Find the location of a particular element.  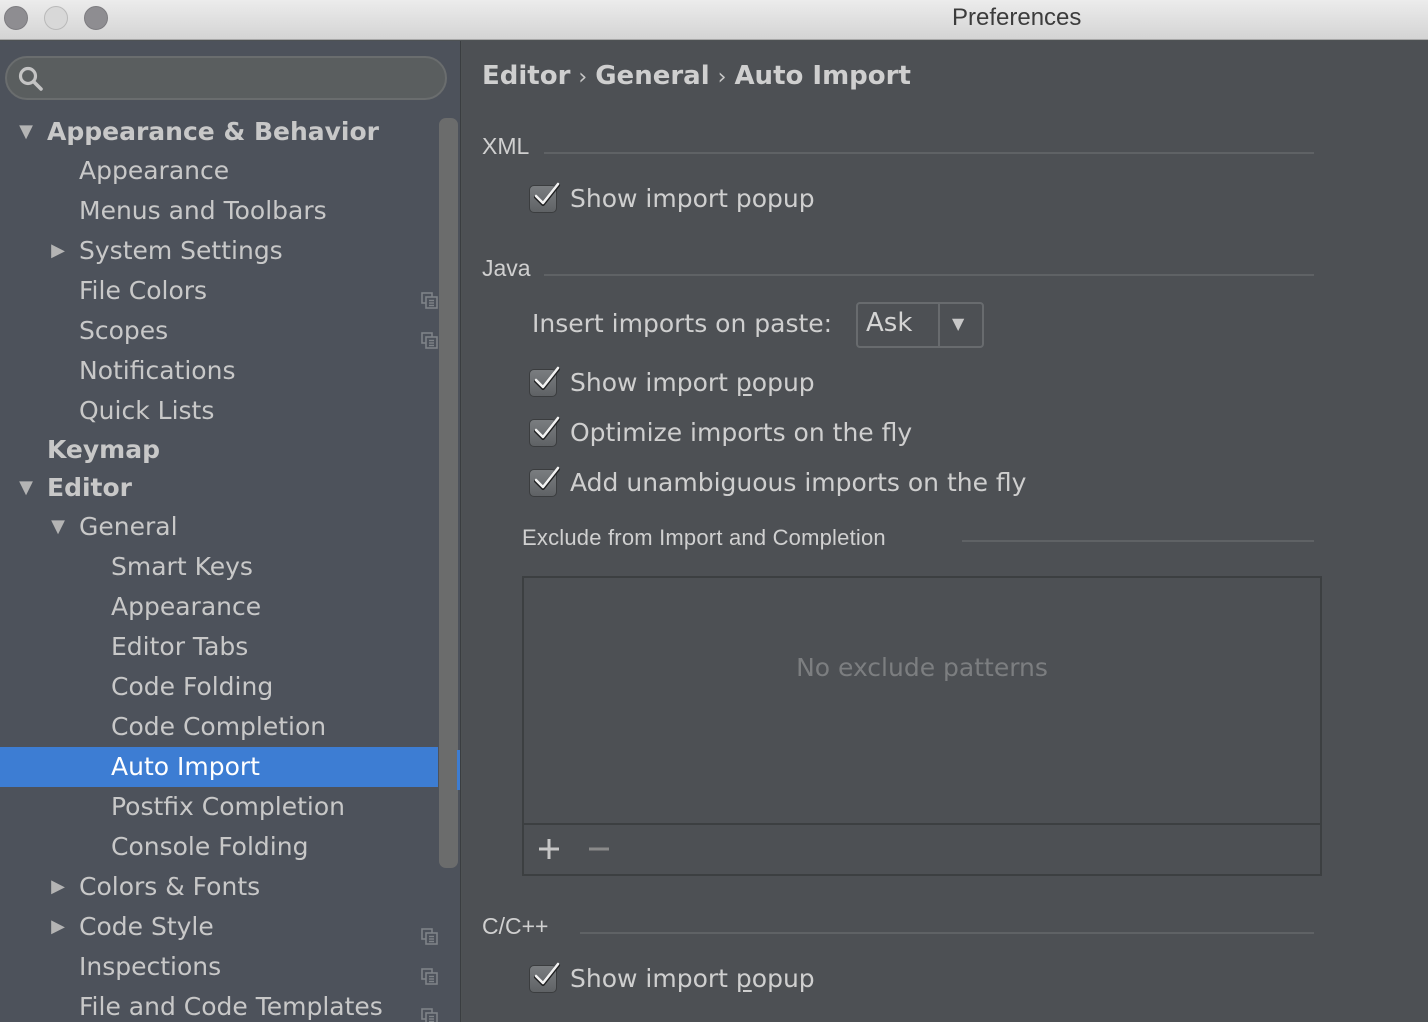

sidebar-item-label: Keymap is located at coordinates (104, 449).